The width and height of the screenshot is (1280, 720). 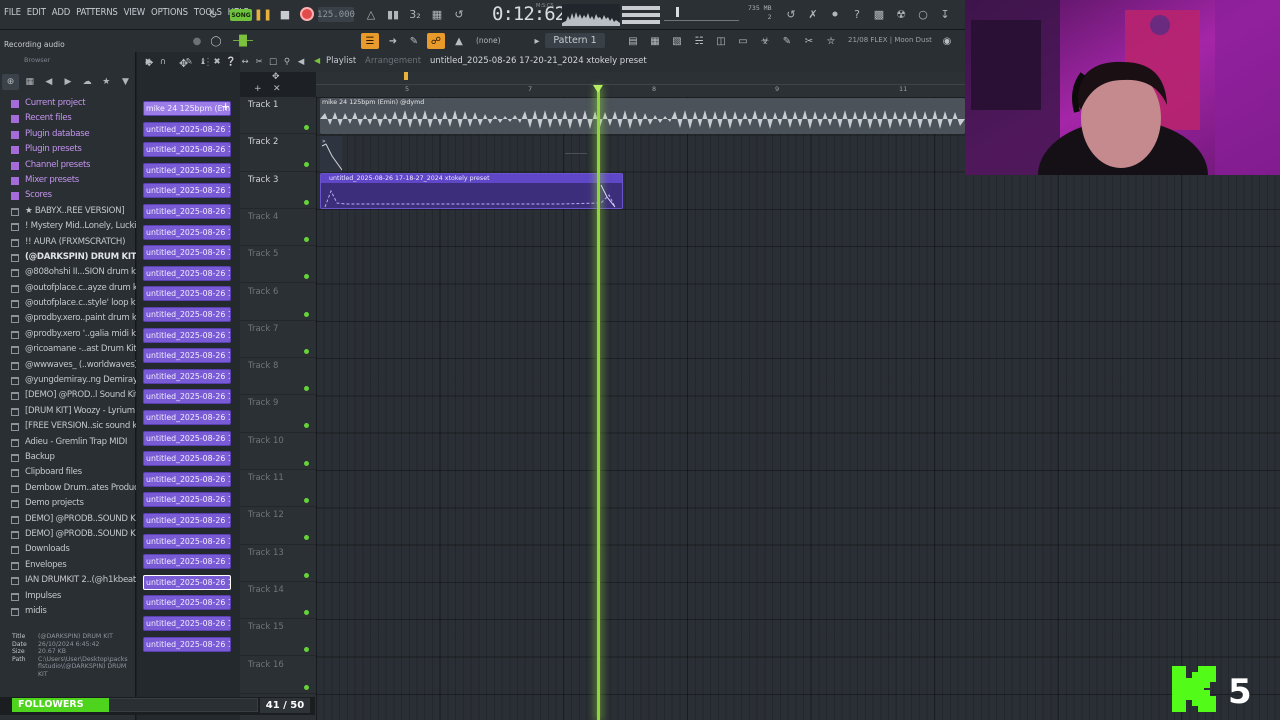 What do you see at coordinates (68, 149) in the screenshot?
I see `browser-item: Plugin presets` at bounding box center [68, 149].